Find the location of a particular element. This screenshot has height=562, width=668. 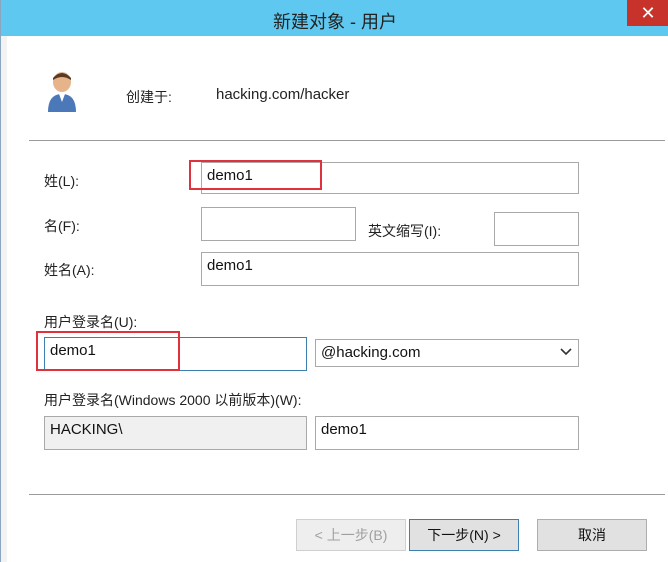

user-icon is located at coordinates (62, 92).